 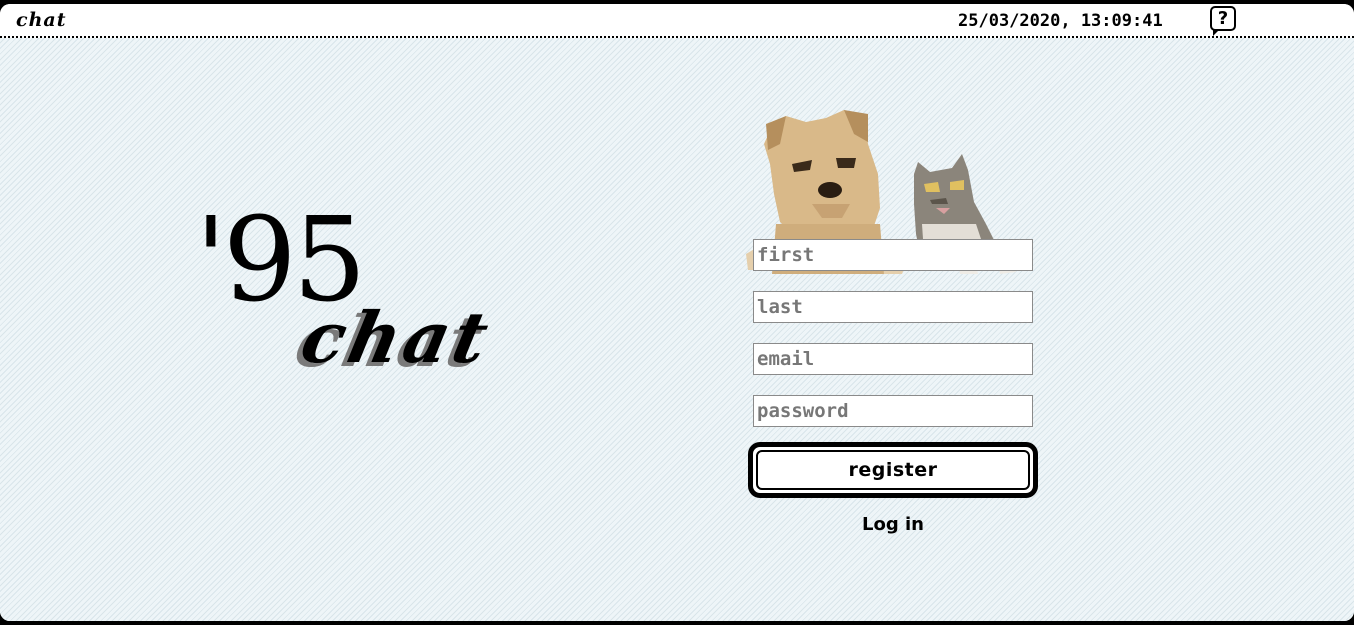 I want to click on clock: 25/03/2020, 13:09:41, so click(x=1060, y=21).